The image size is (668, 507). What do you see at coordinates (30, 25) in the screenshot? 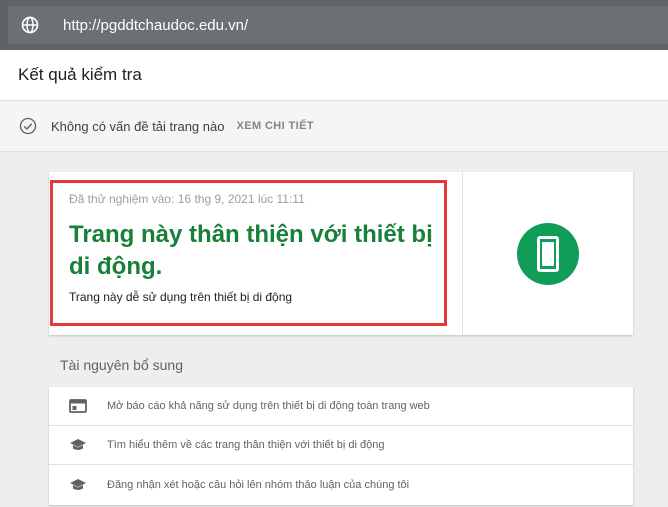
I see `globe-icon` at bounding box center [30, 25].